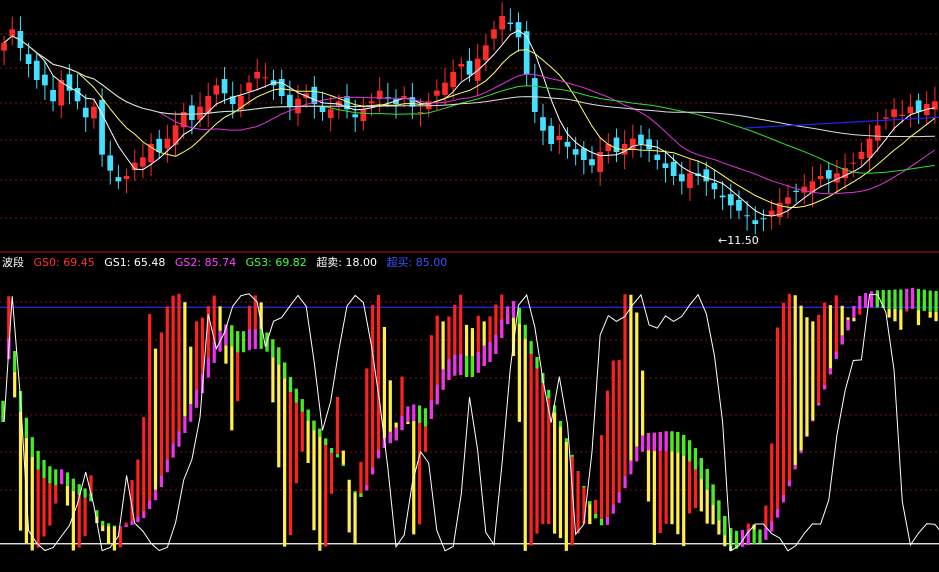 This screenshot has height=572, width=939. Describe the element at coordinates (135, 262) in the screenshot. I see `legend-gs1: GS1: 65.48` at that location.